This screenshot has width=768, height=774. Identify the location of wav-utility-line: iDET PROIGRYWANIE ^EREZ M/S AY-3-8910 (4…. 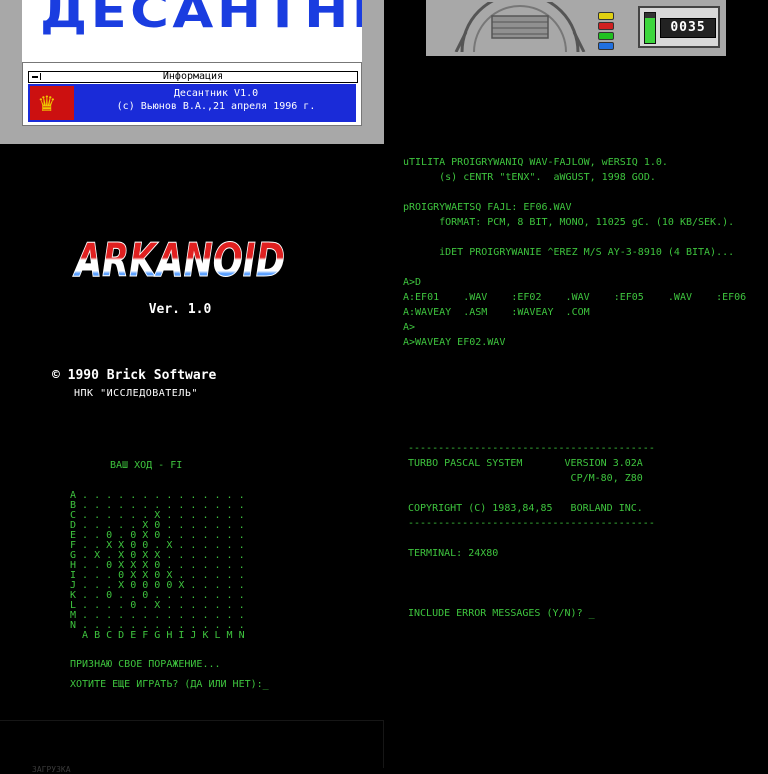
(569, 252).